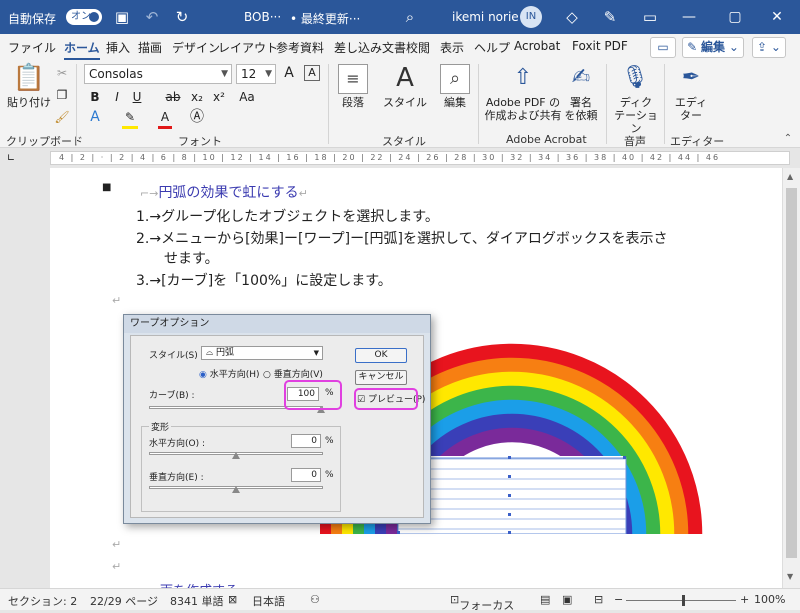  What do you see at coordinates (268, 601) in the screenshot?
I see `language-indicator: 日本語` at bounding box center [268, 601].